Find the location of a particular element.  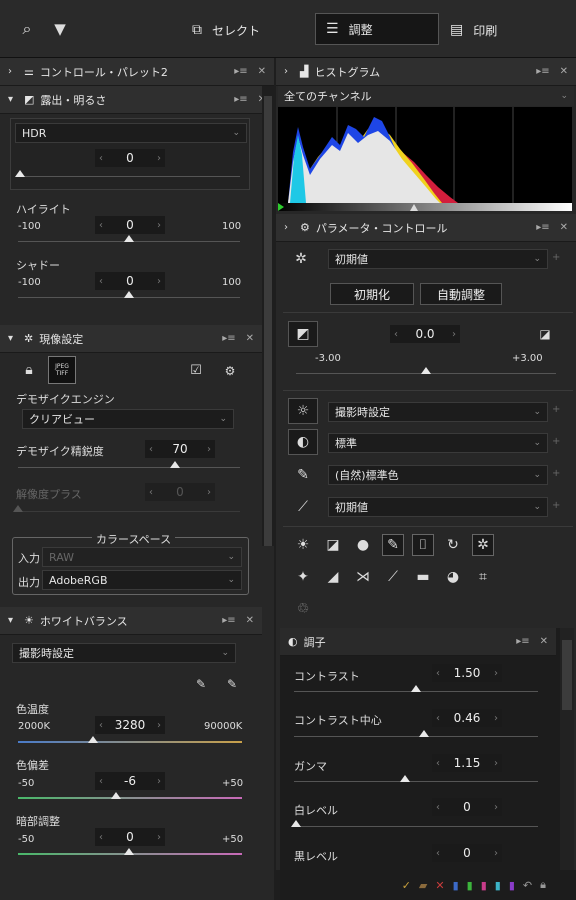

expand-arrow-icon: ▾ is located at coordinates (13, 338).